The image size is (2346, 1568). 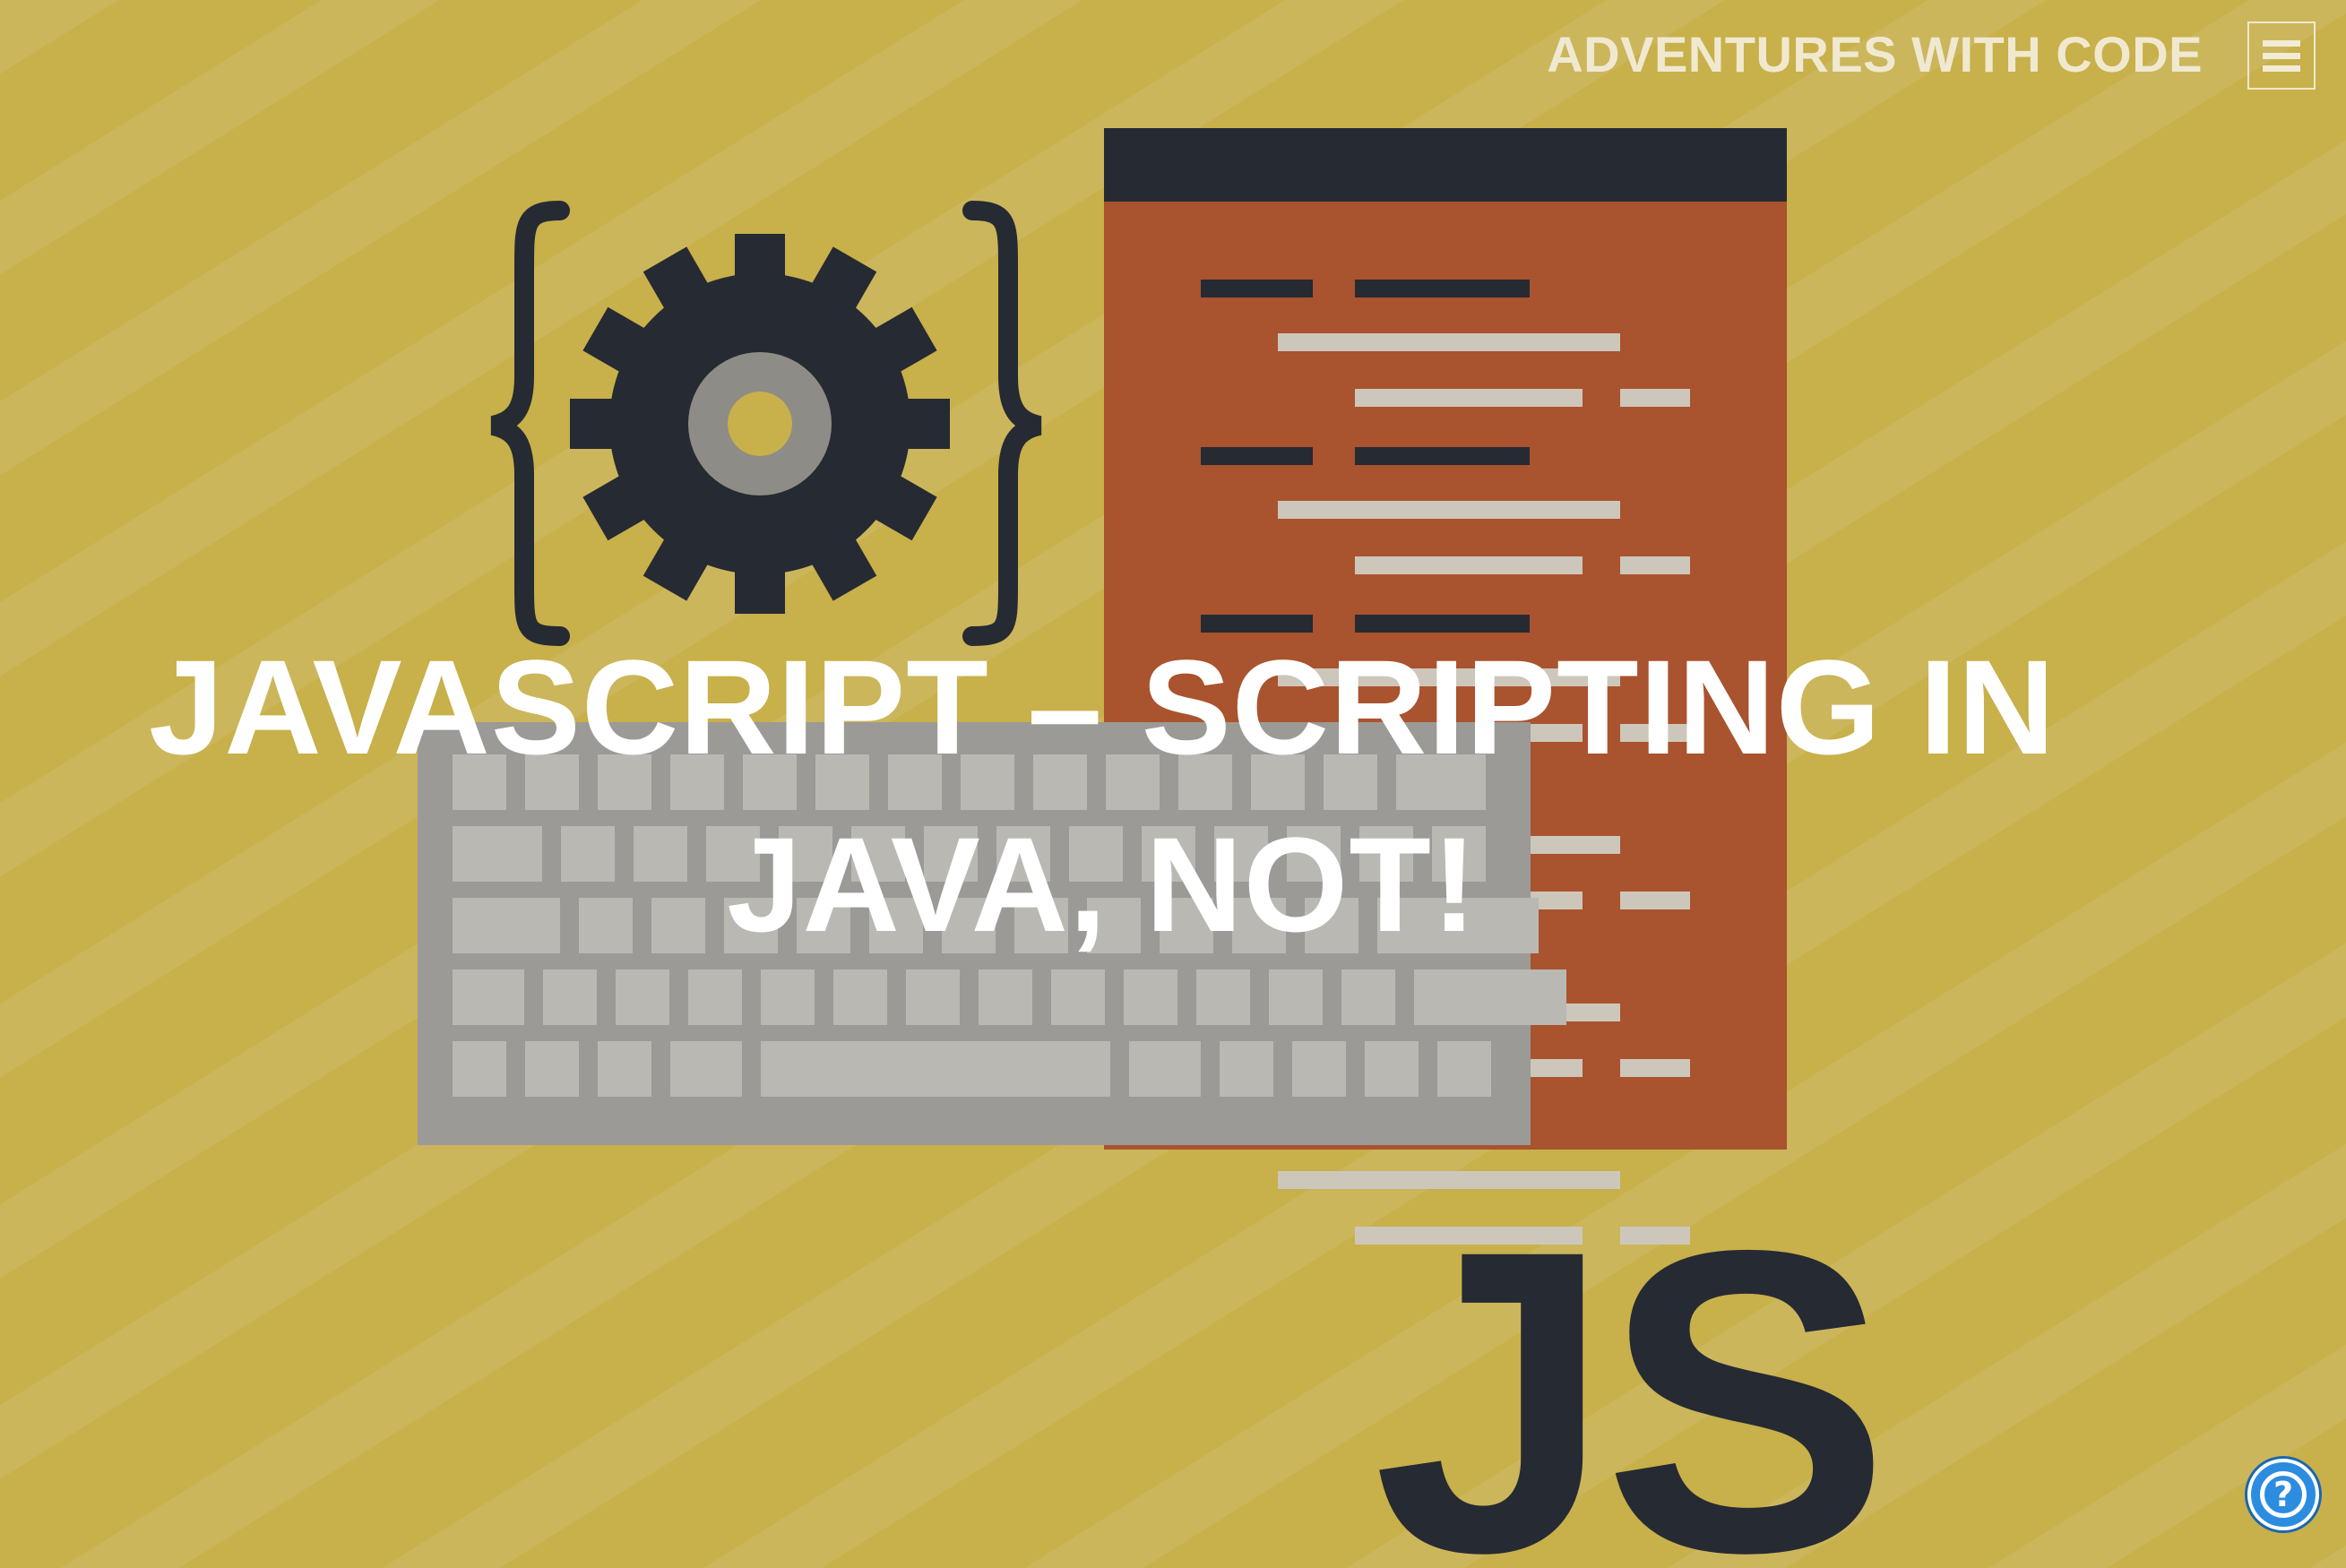 I want to click on help-button: ?, so click(x=2283, y=1494).